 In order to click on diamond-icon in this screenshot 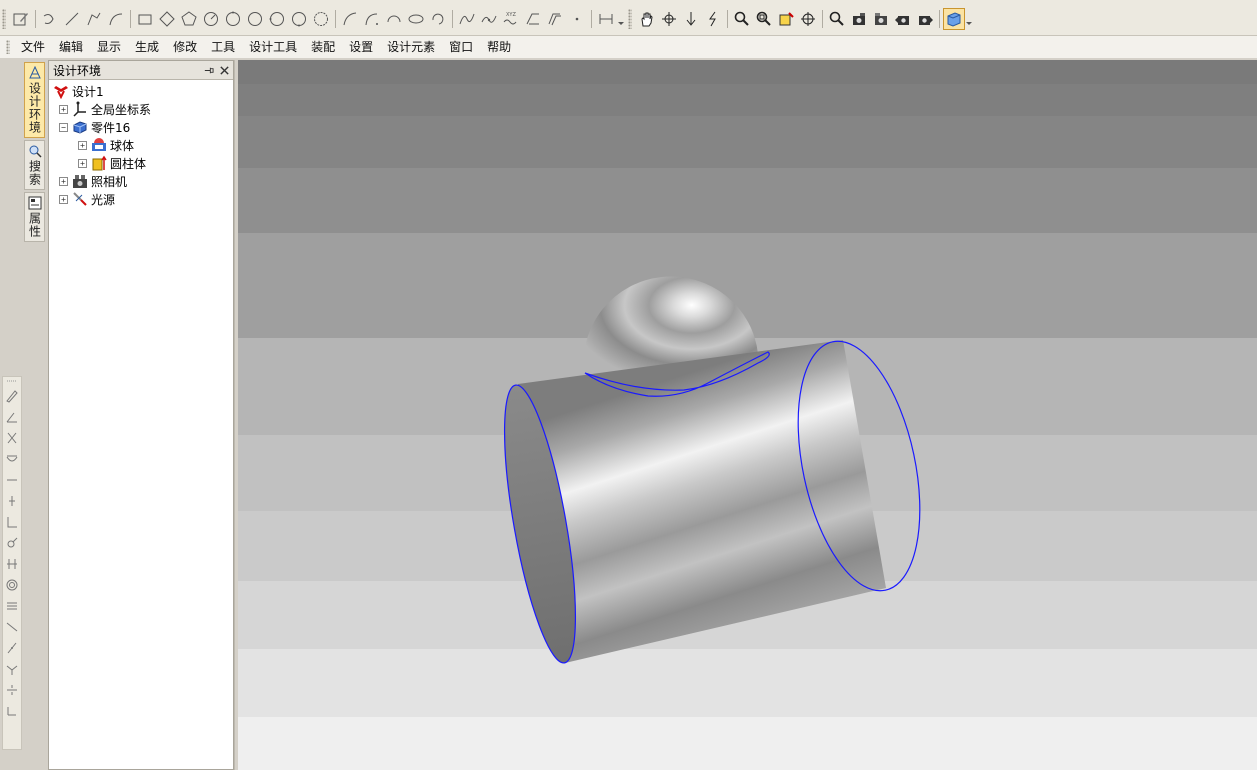, I will do `click(167, 19)`.